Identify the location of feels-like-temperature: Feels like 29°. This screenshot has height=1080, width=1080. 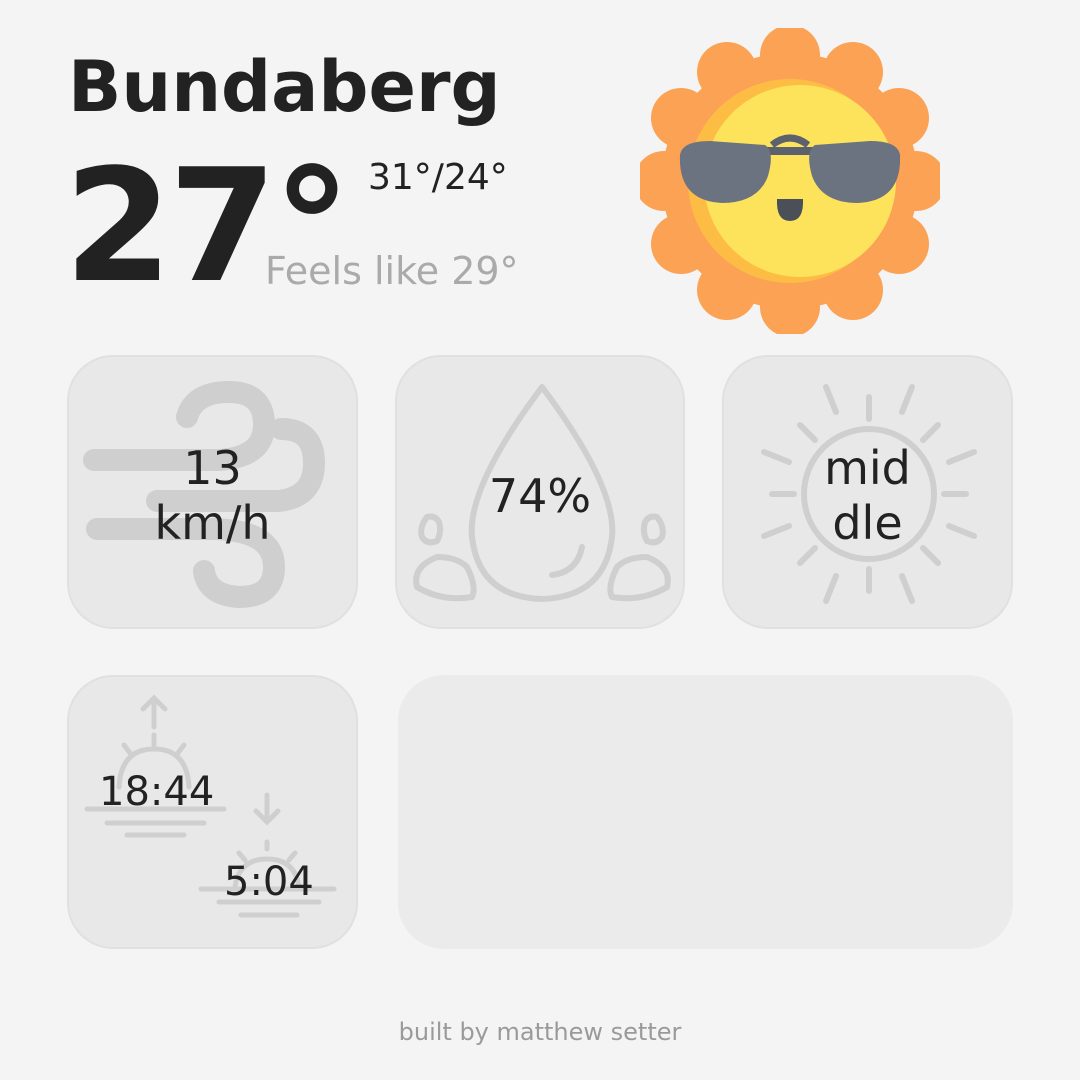
(392, 271).